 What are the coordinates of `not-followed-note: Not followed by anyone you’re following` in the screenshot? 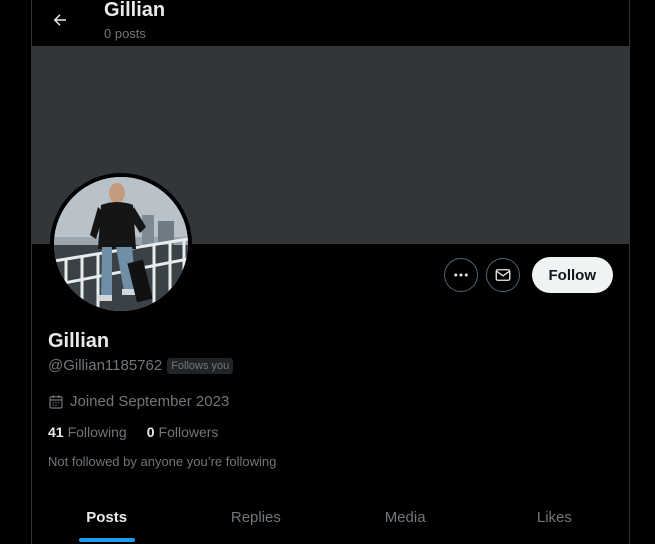 It's located at (162, 461).